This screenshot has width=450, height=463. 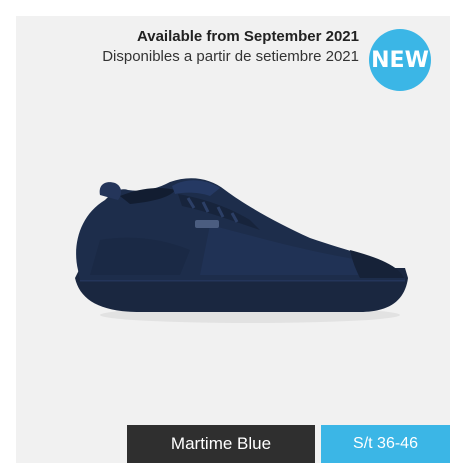 What do you see at coordinates (400, 60) in the screenshot?
I see `new-badge: NEW` at bounding box center [400, 60].